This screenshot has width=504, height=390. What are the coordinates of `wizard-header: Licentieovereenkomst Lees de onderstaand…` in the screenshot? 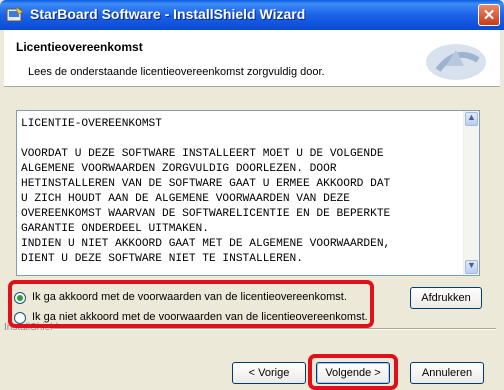 It's located at (252, 58).